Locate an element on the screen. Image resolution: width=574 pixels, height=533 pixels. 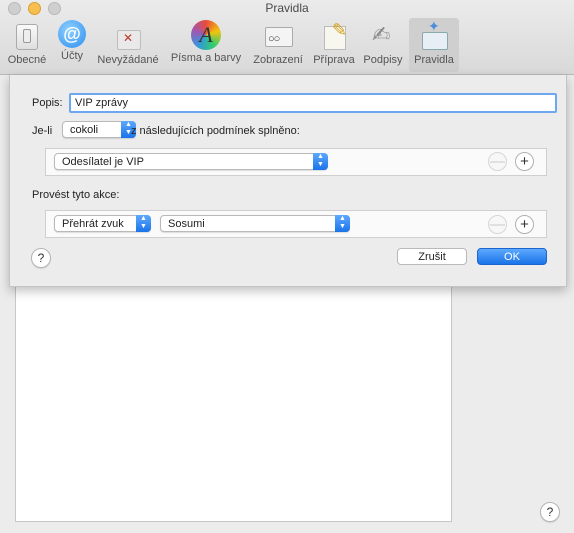
condition-value: Odesílatel je VIP is located at coordinates (103, 162).